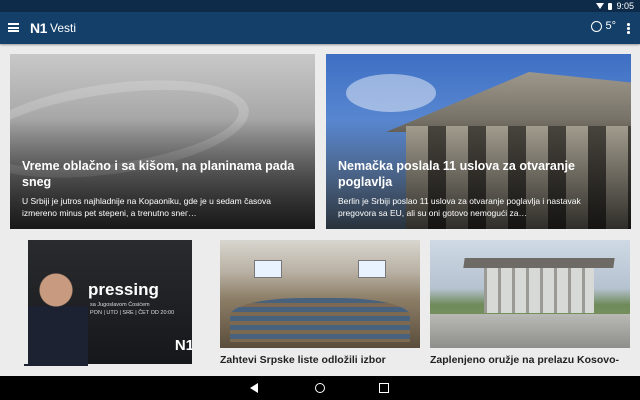  Describe the element at coordinates (120, 305) in the screenshot. I see `show-subtitle: sa Jugoslavom Ćosićem` at that location.